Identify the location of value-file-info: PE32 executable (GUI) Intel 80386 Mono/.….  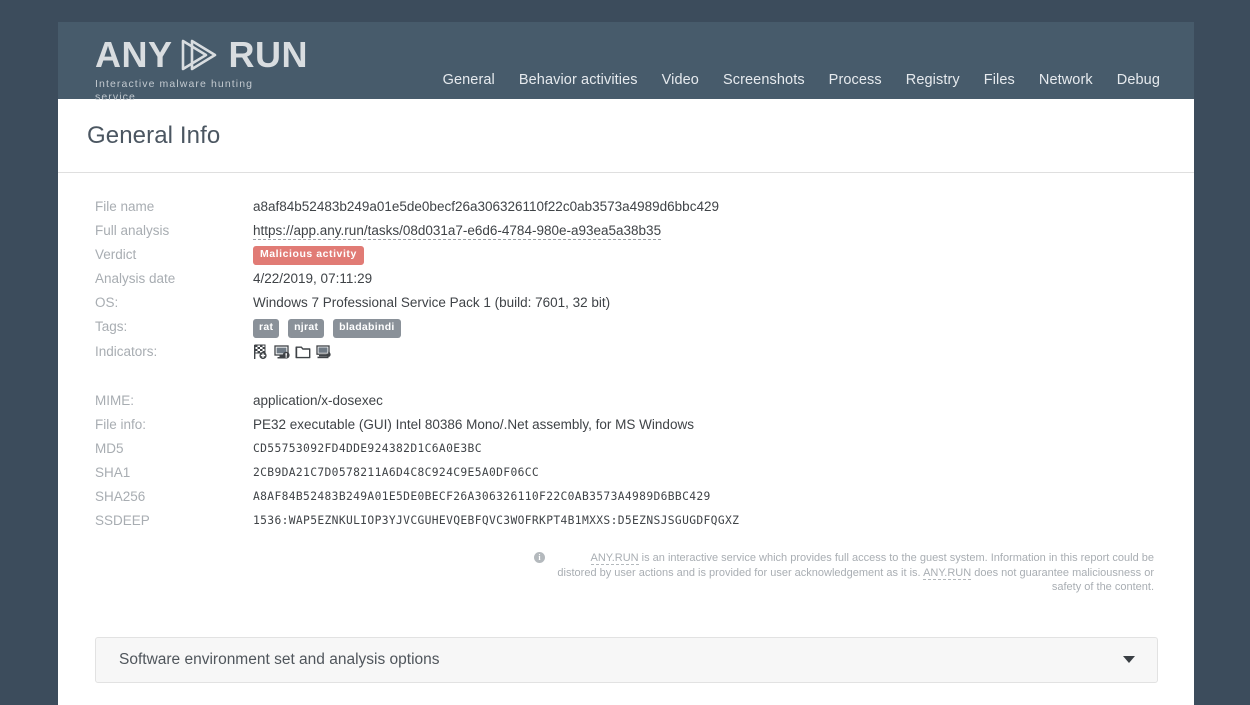
(473, 424).